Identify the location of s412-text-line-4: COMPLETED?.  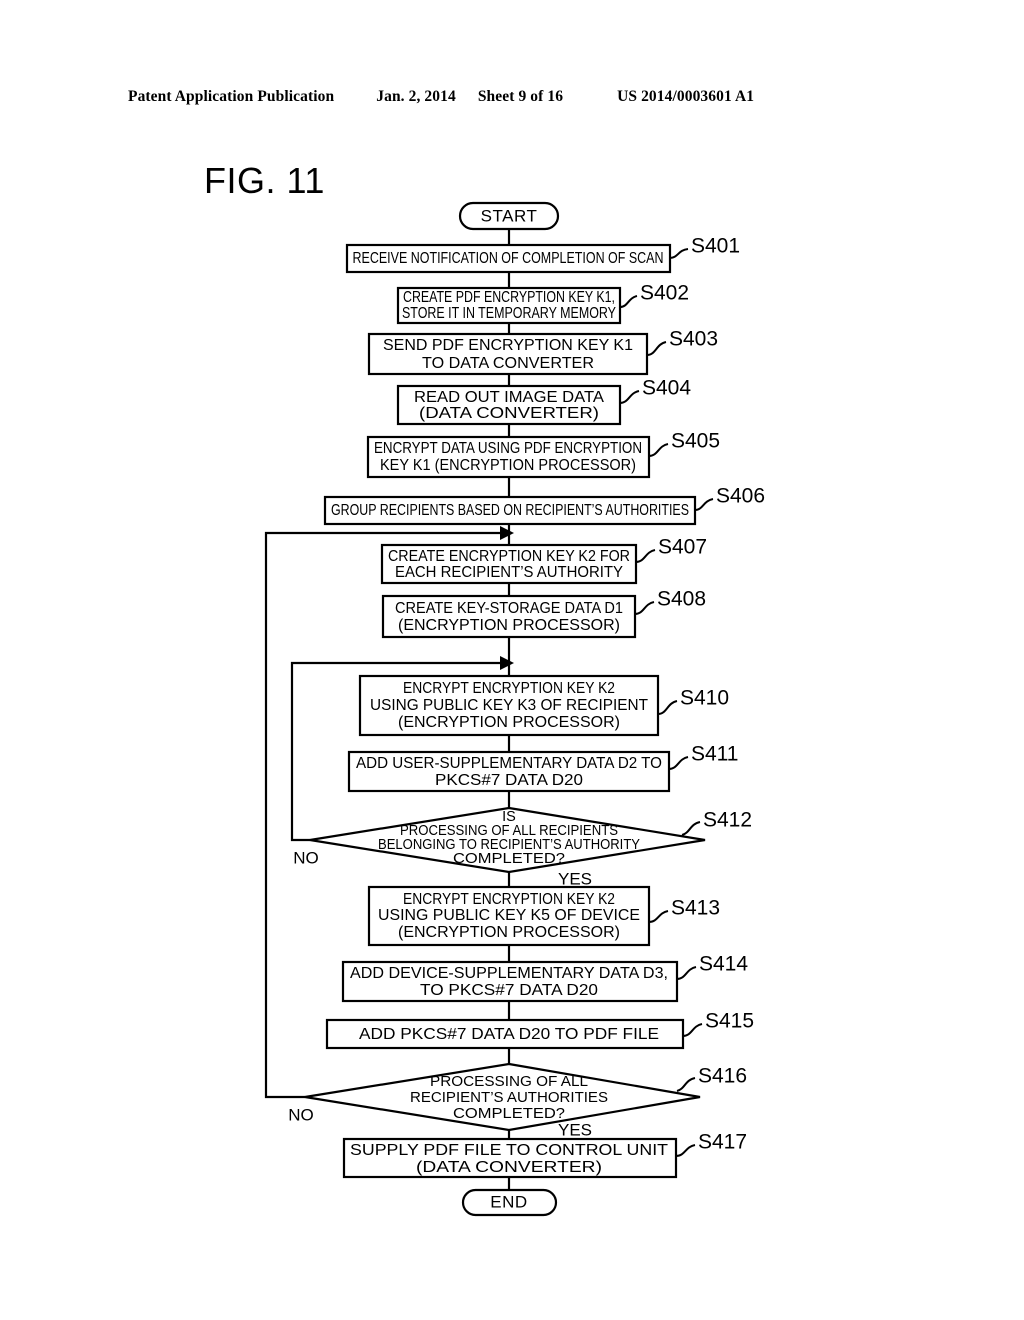
(509, 859).